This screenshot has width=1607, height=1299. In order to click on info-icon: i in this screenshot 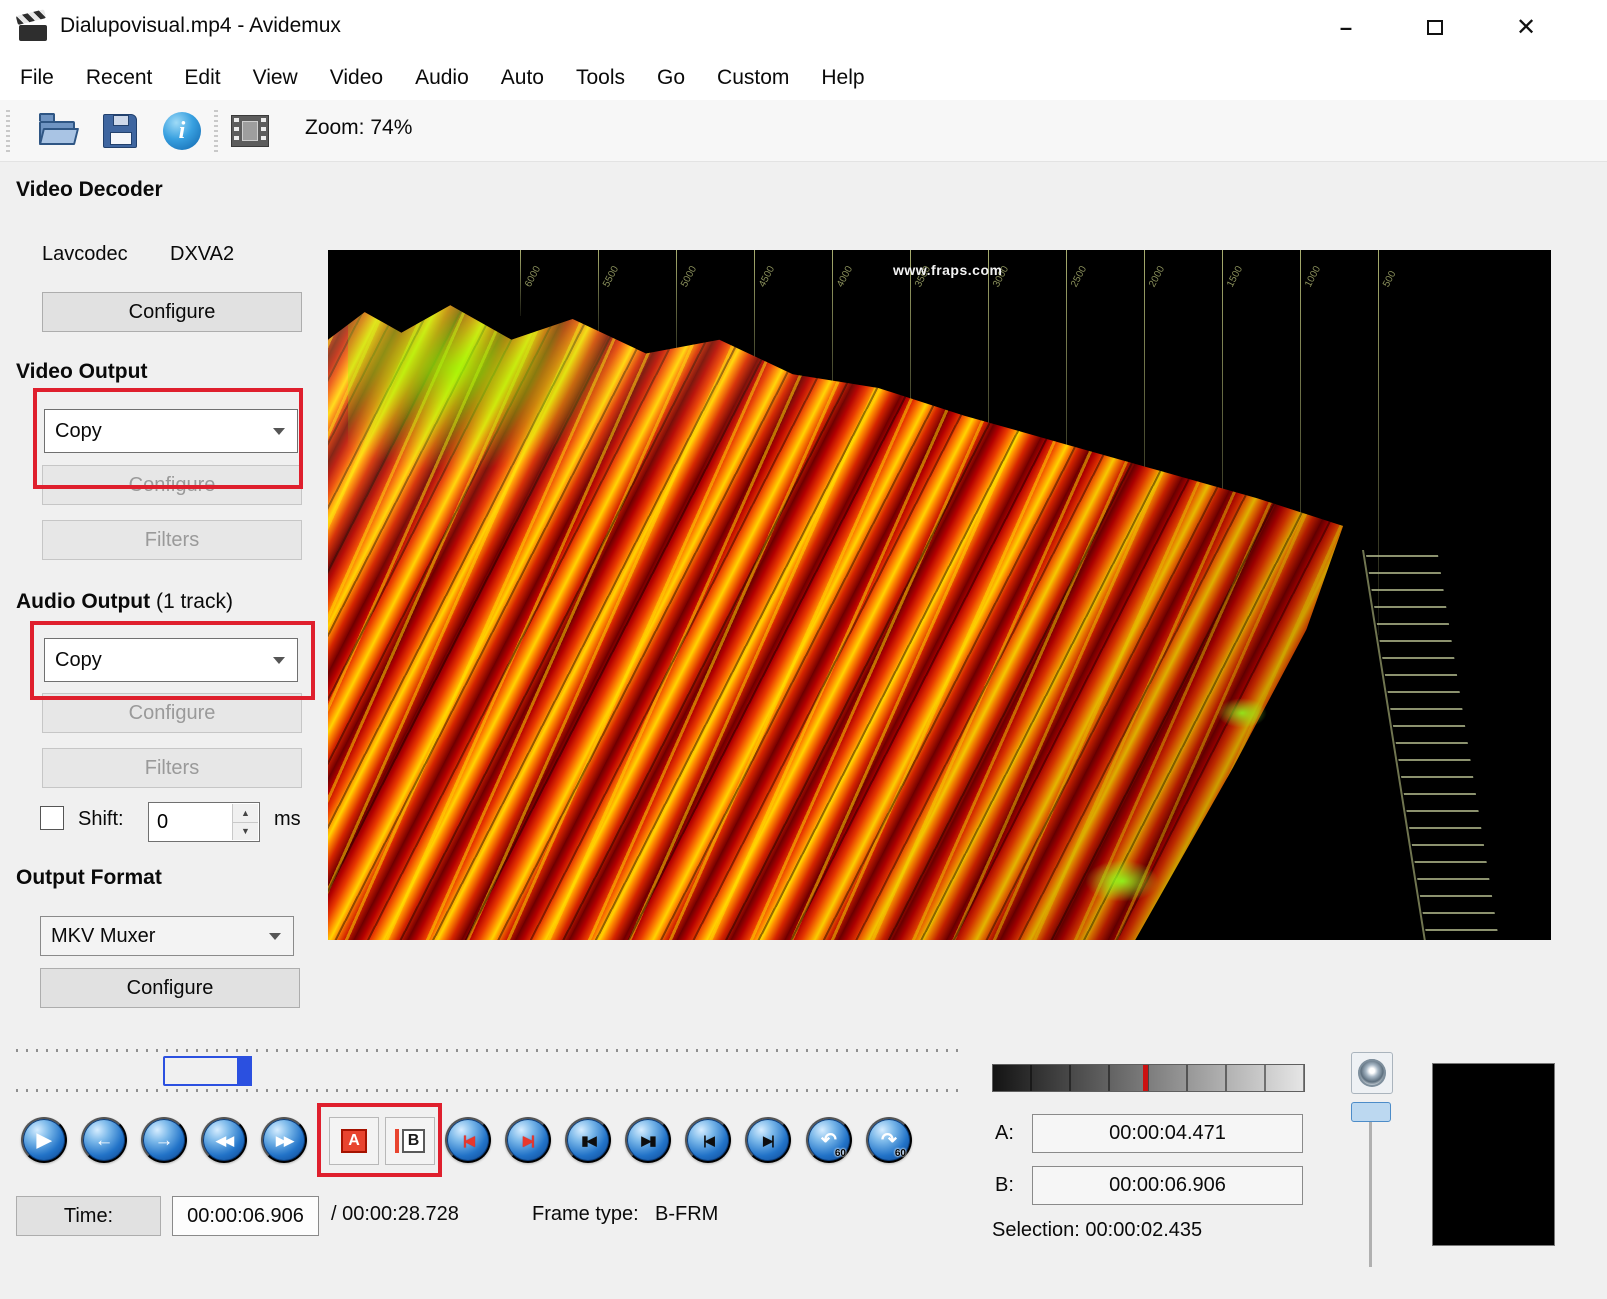, I will do `click(182, 131)`.